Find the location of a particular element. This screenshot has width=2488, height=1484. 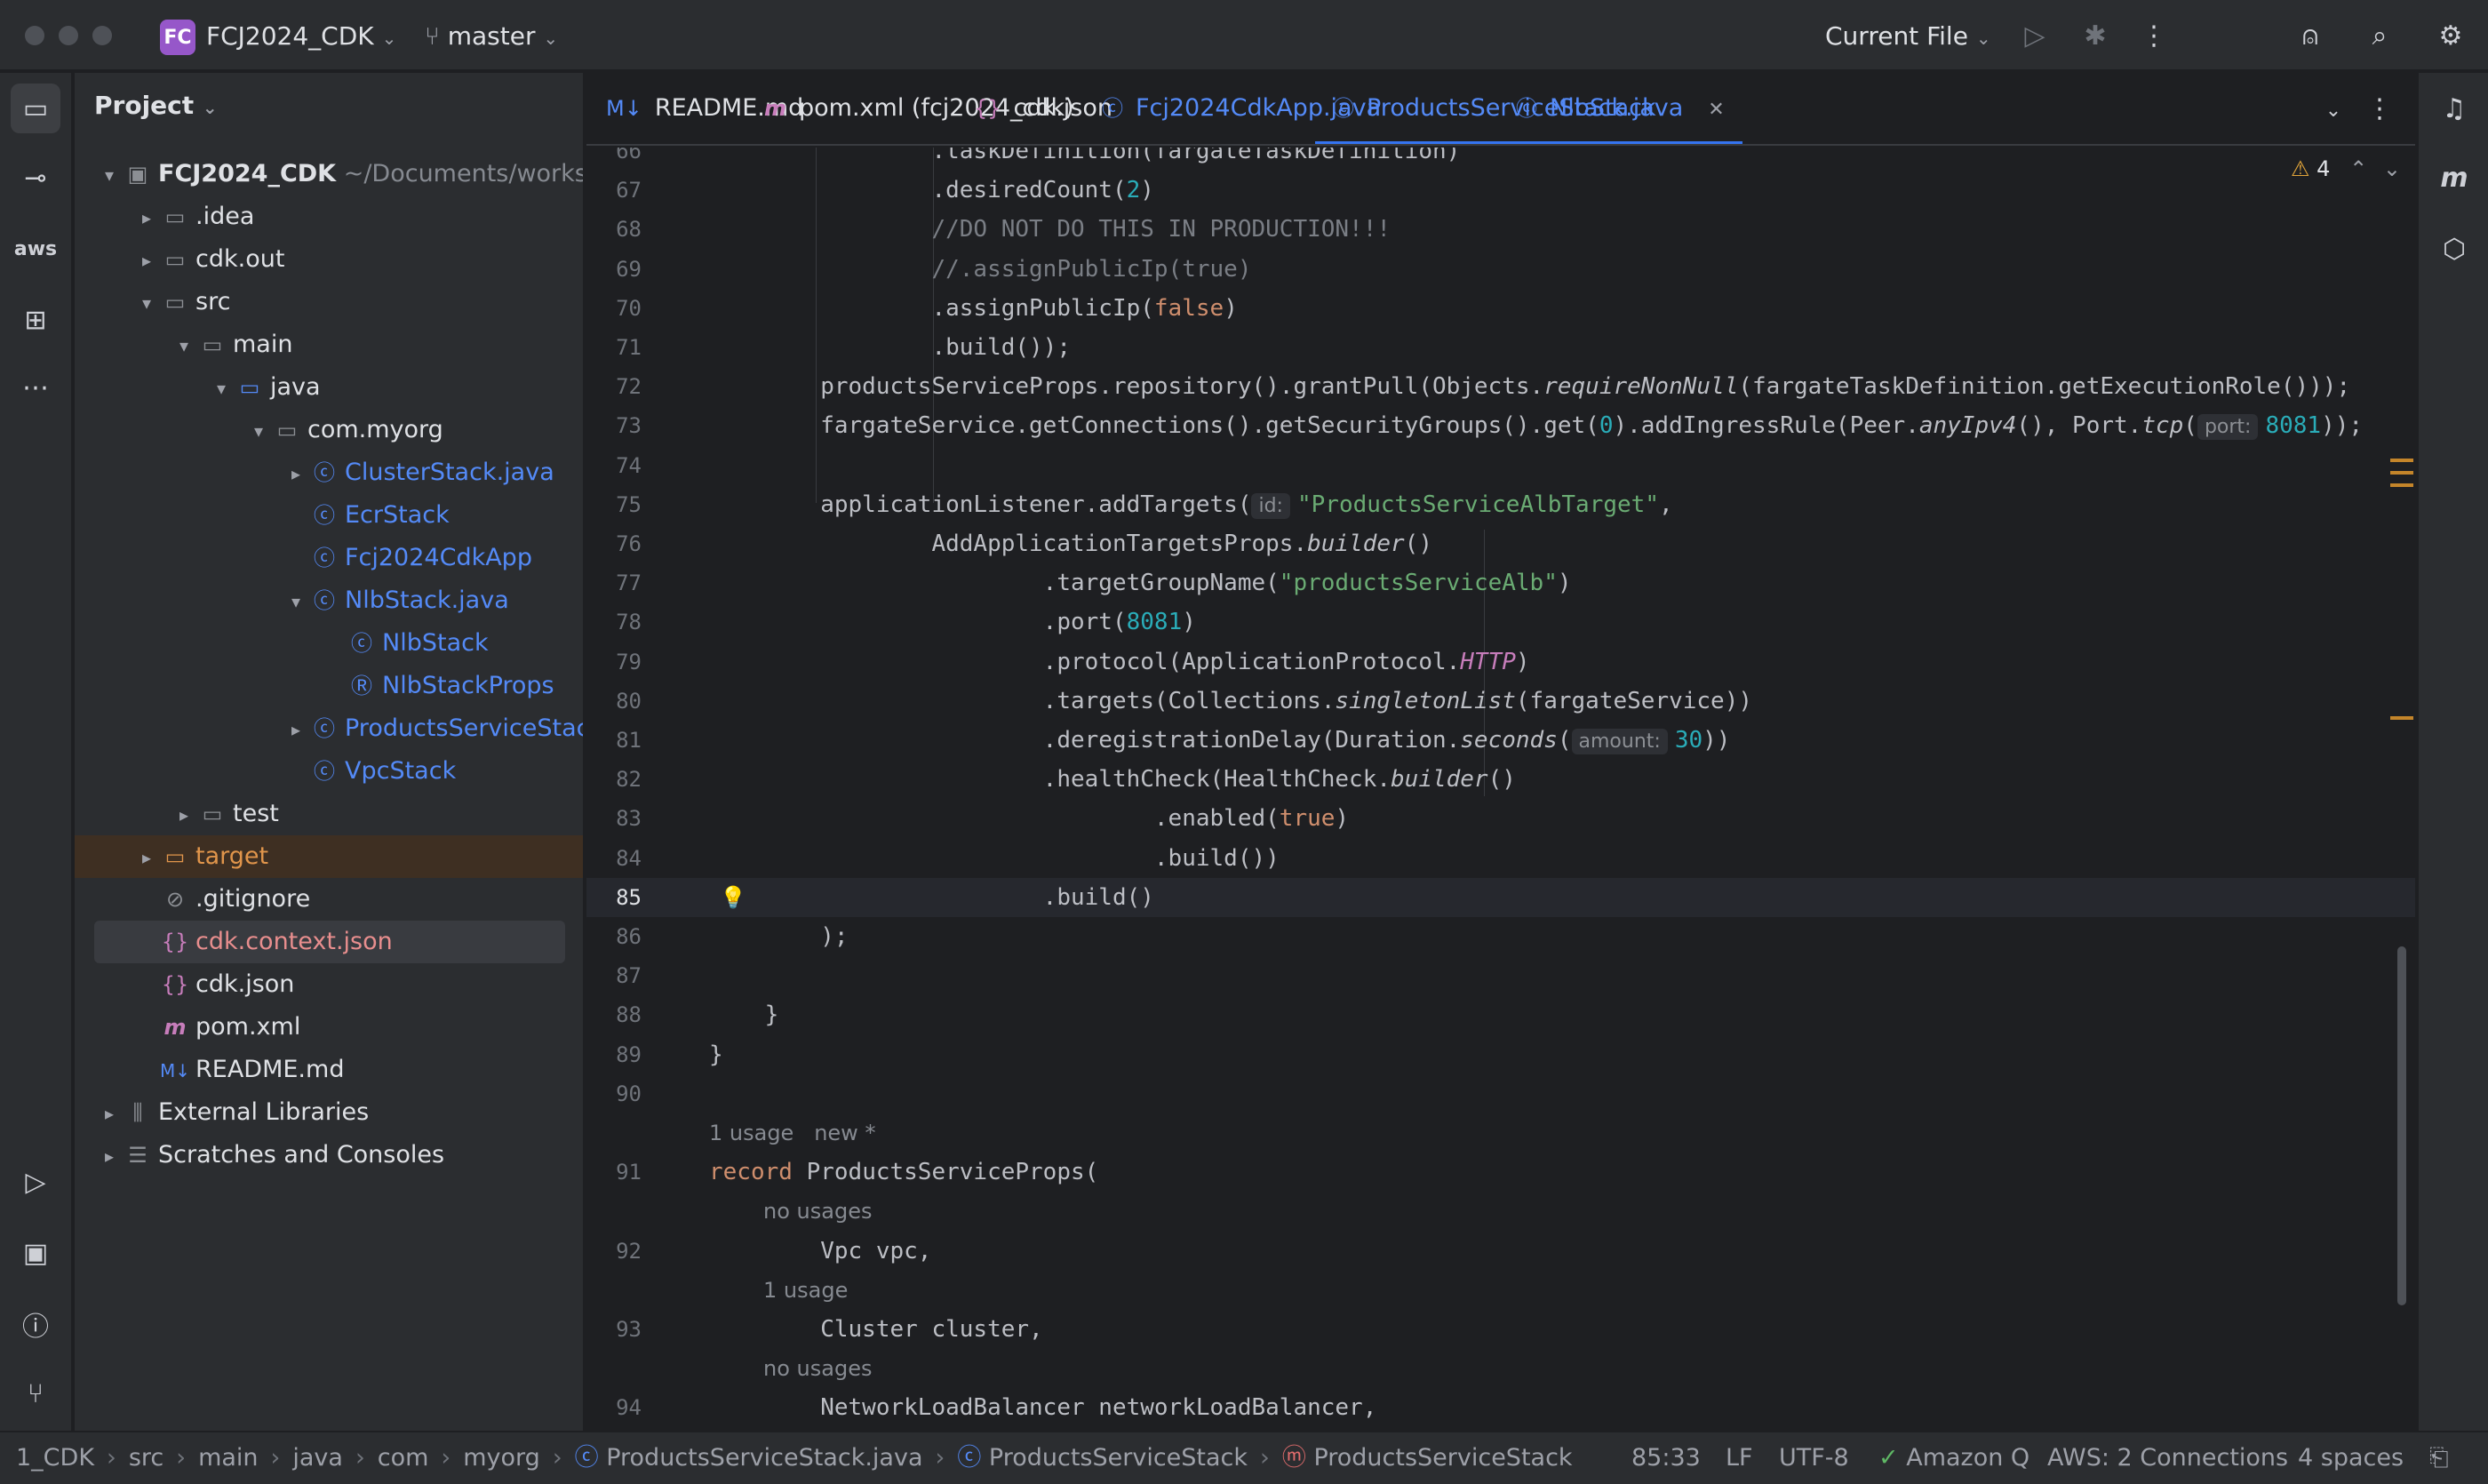

editor-tab: {} cdk.json is located at coordinates (1043, 109).